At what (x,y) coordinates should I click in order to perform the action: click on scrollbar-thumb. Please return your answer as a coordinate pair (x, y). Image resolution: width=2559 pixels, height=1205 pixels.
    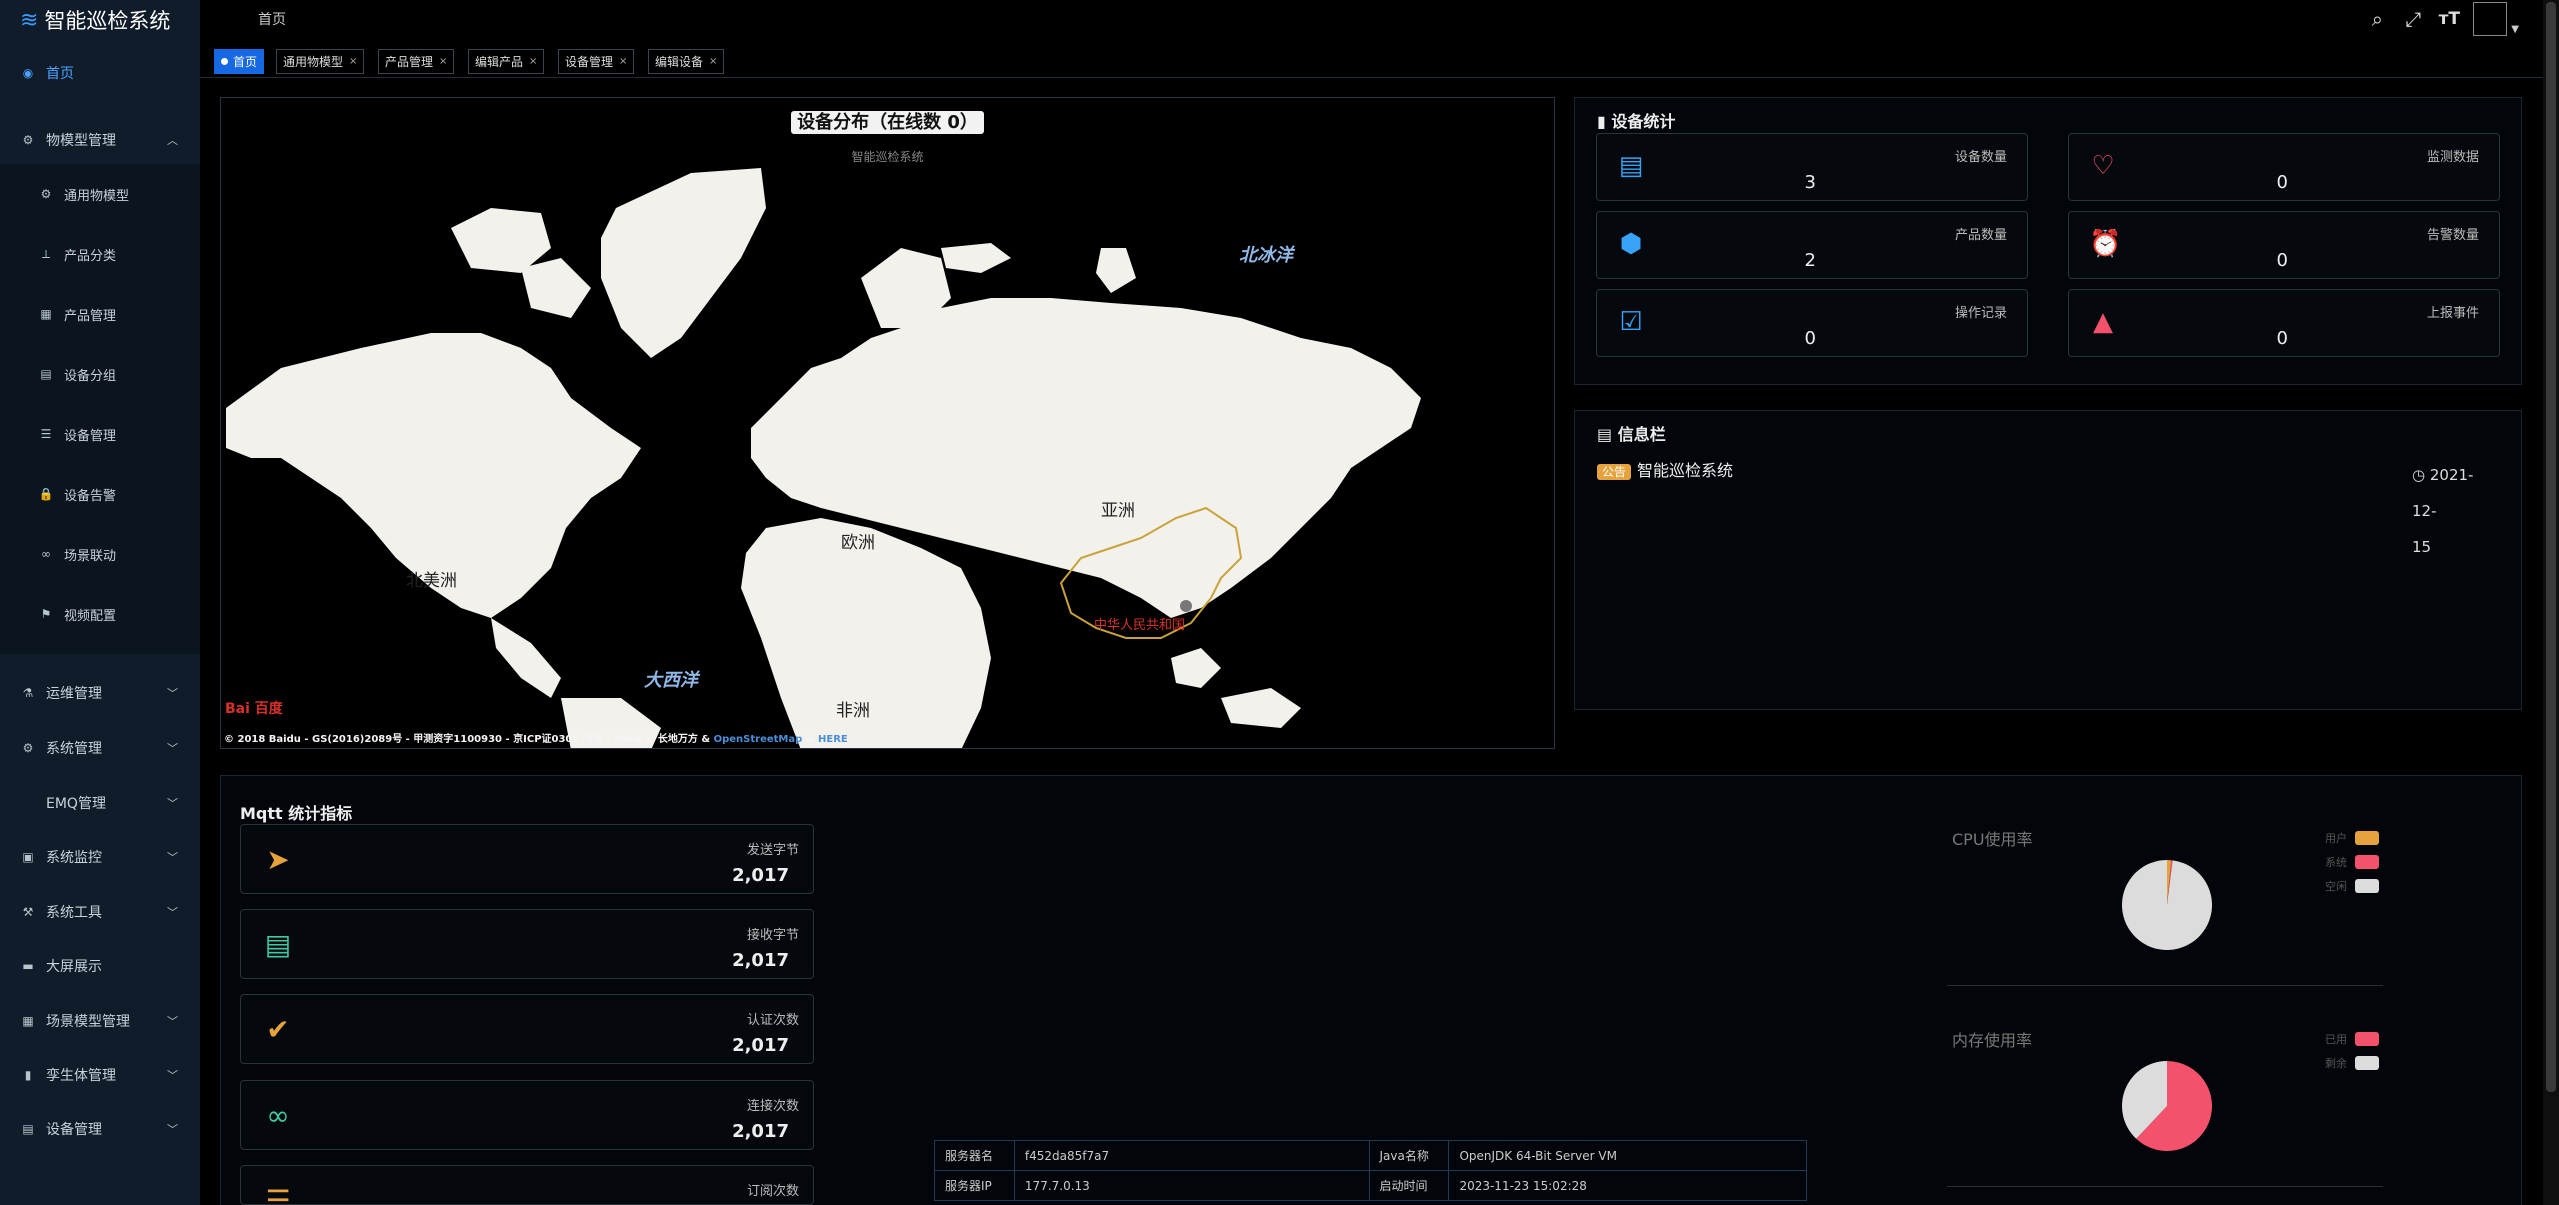
    Looking at the image, I should click on (2551, 547).